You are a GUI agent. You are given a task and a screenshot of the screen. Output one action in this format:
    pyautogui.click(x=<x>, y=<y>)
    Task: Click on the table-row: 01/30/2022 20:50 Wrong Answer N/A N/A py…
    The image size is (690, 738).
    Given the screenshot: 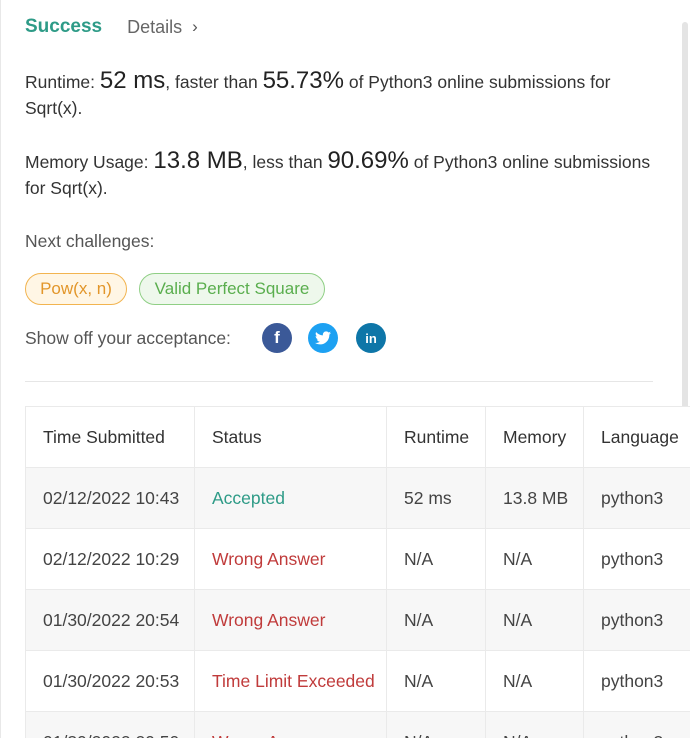 What is the action you would take?
    pyautogui.click(x=357, y=724)
    